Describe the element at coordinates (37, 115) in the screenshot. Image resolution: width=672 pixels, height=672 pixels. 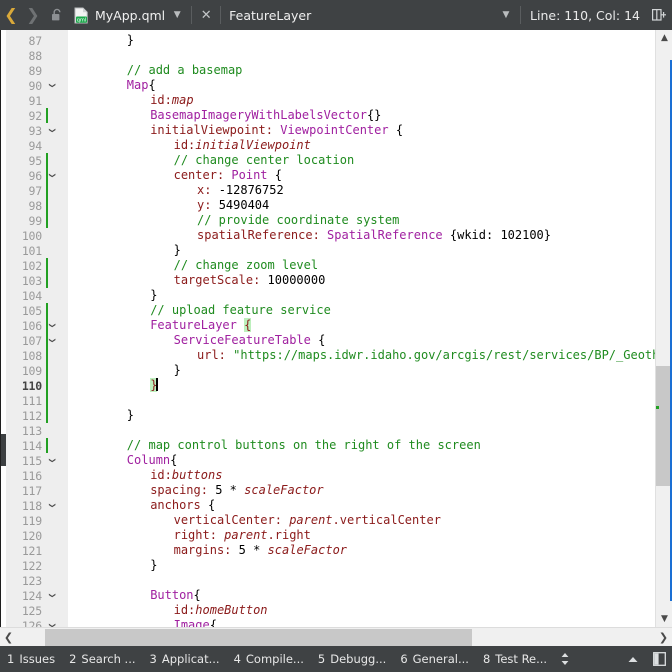
I see `gutter-row: 92` at that location.